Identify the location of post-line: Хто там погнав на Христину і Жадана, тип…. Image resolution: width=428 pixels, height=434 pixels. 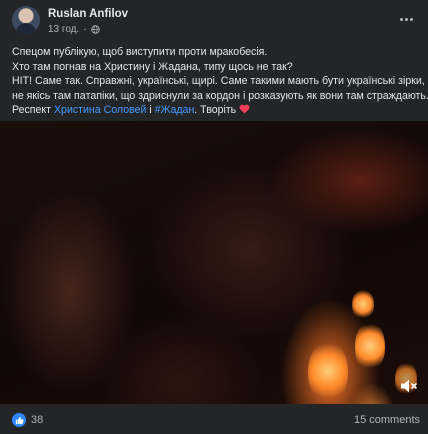
(152, 66).